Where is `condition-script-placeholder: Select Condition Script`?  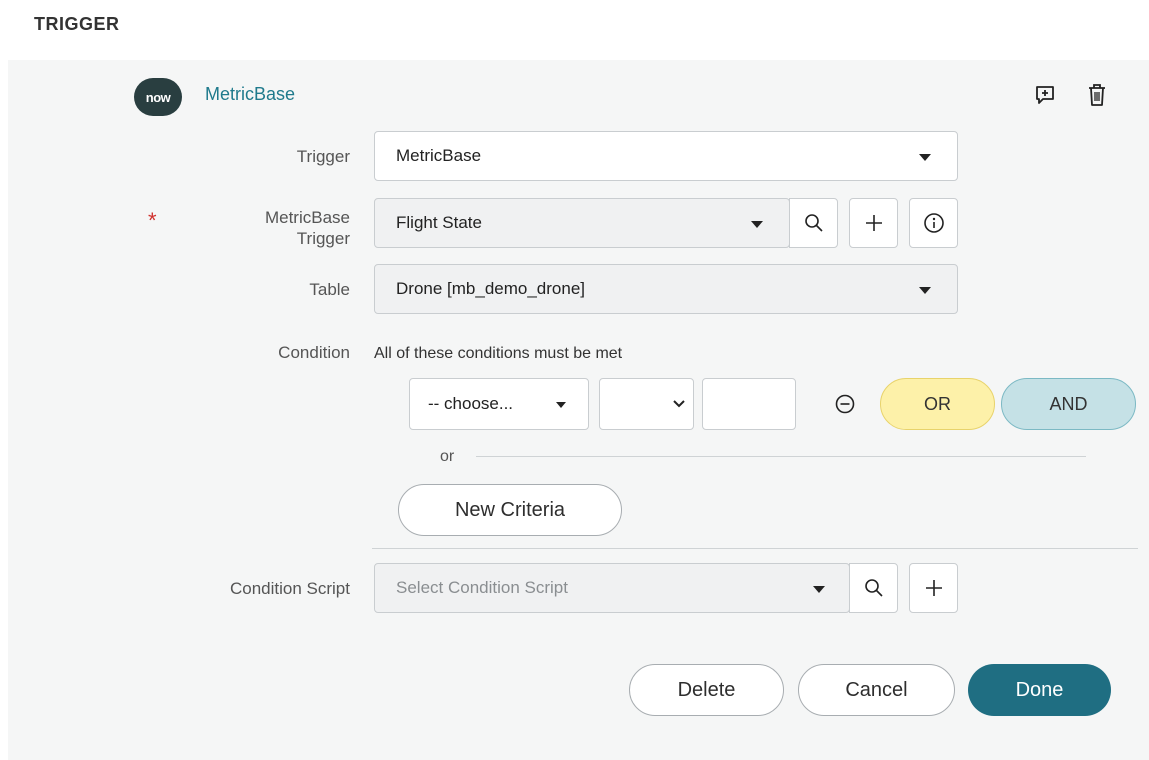
condition-script-placeholder: Select Condition Script is located at coordinates (482, 587).